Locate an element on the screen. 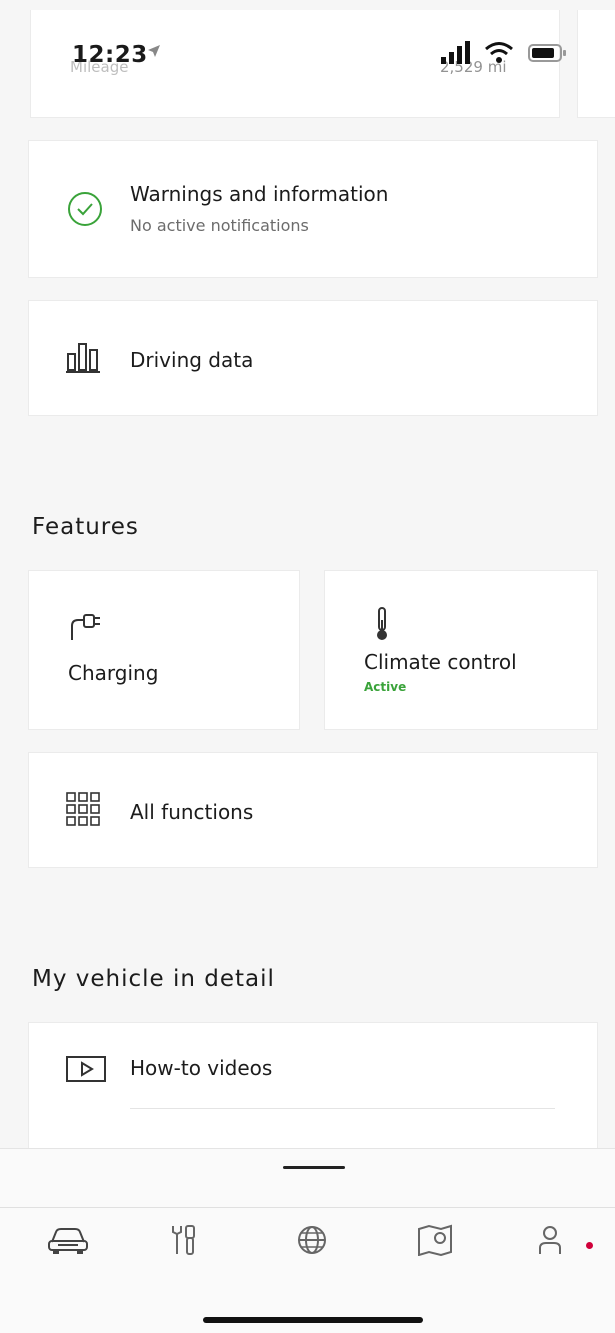 The height and width of the screenshot is (1333, 615). user-icon is located at coordinates (558, 1240).